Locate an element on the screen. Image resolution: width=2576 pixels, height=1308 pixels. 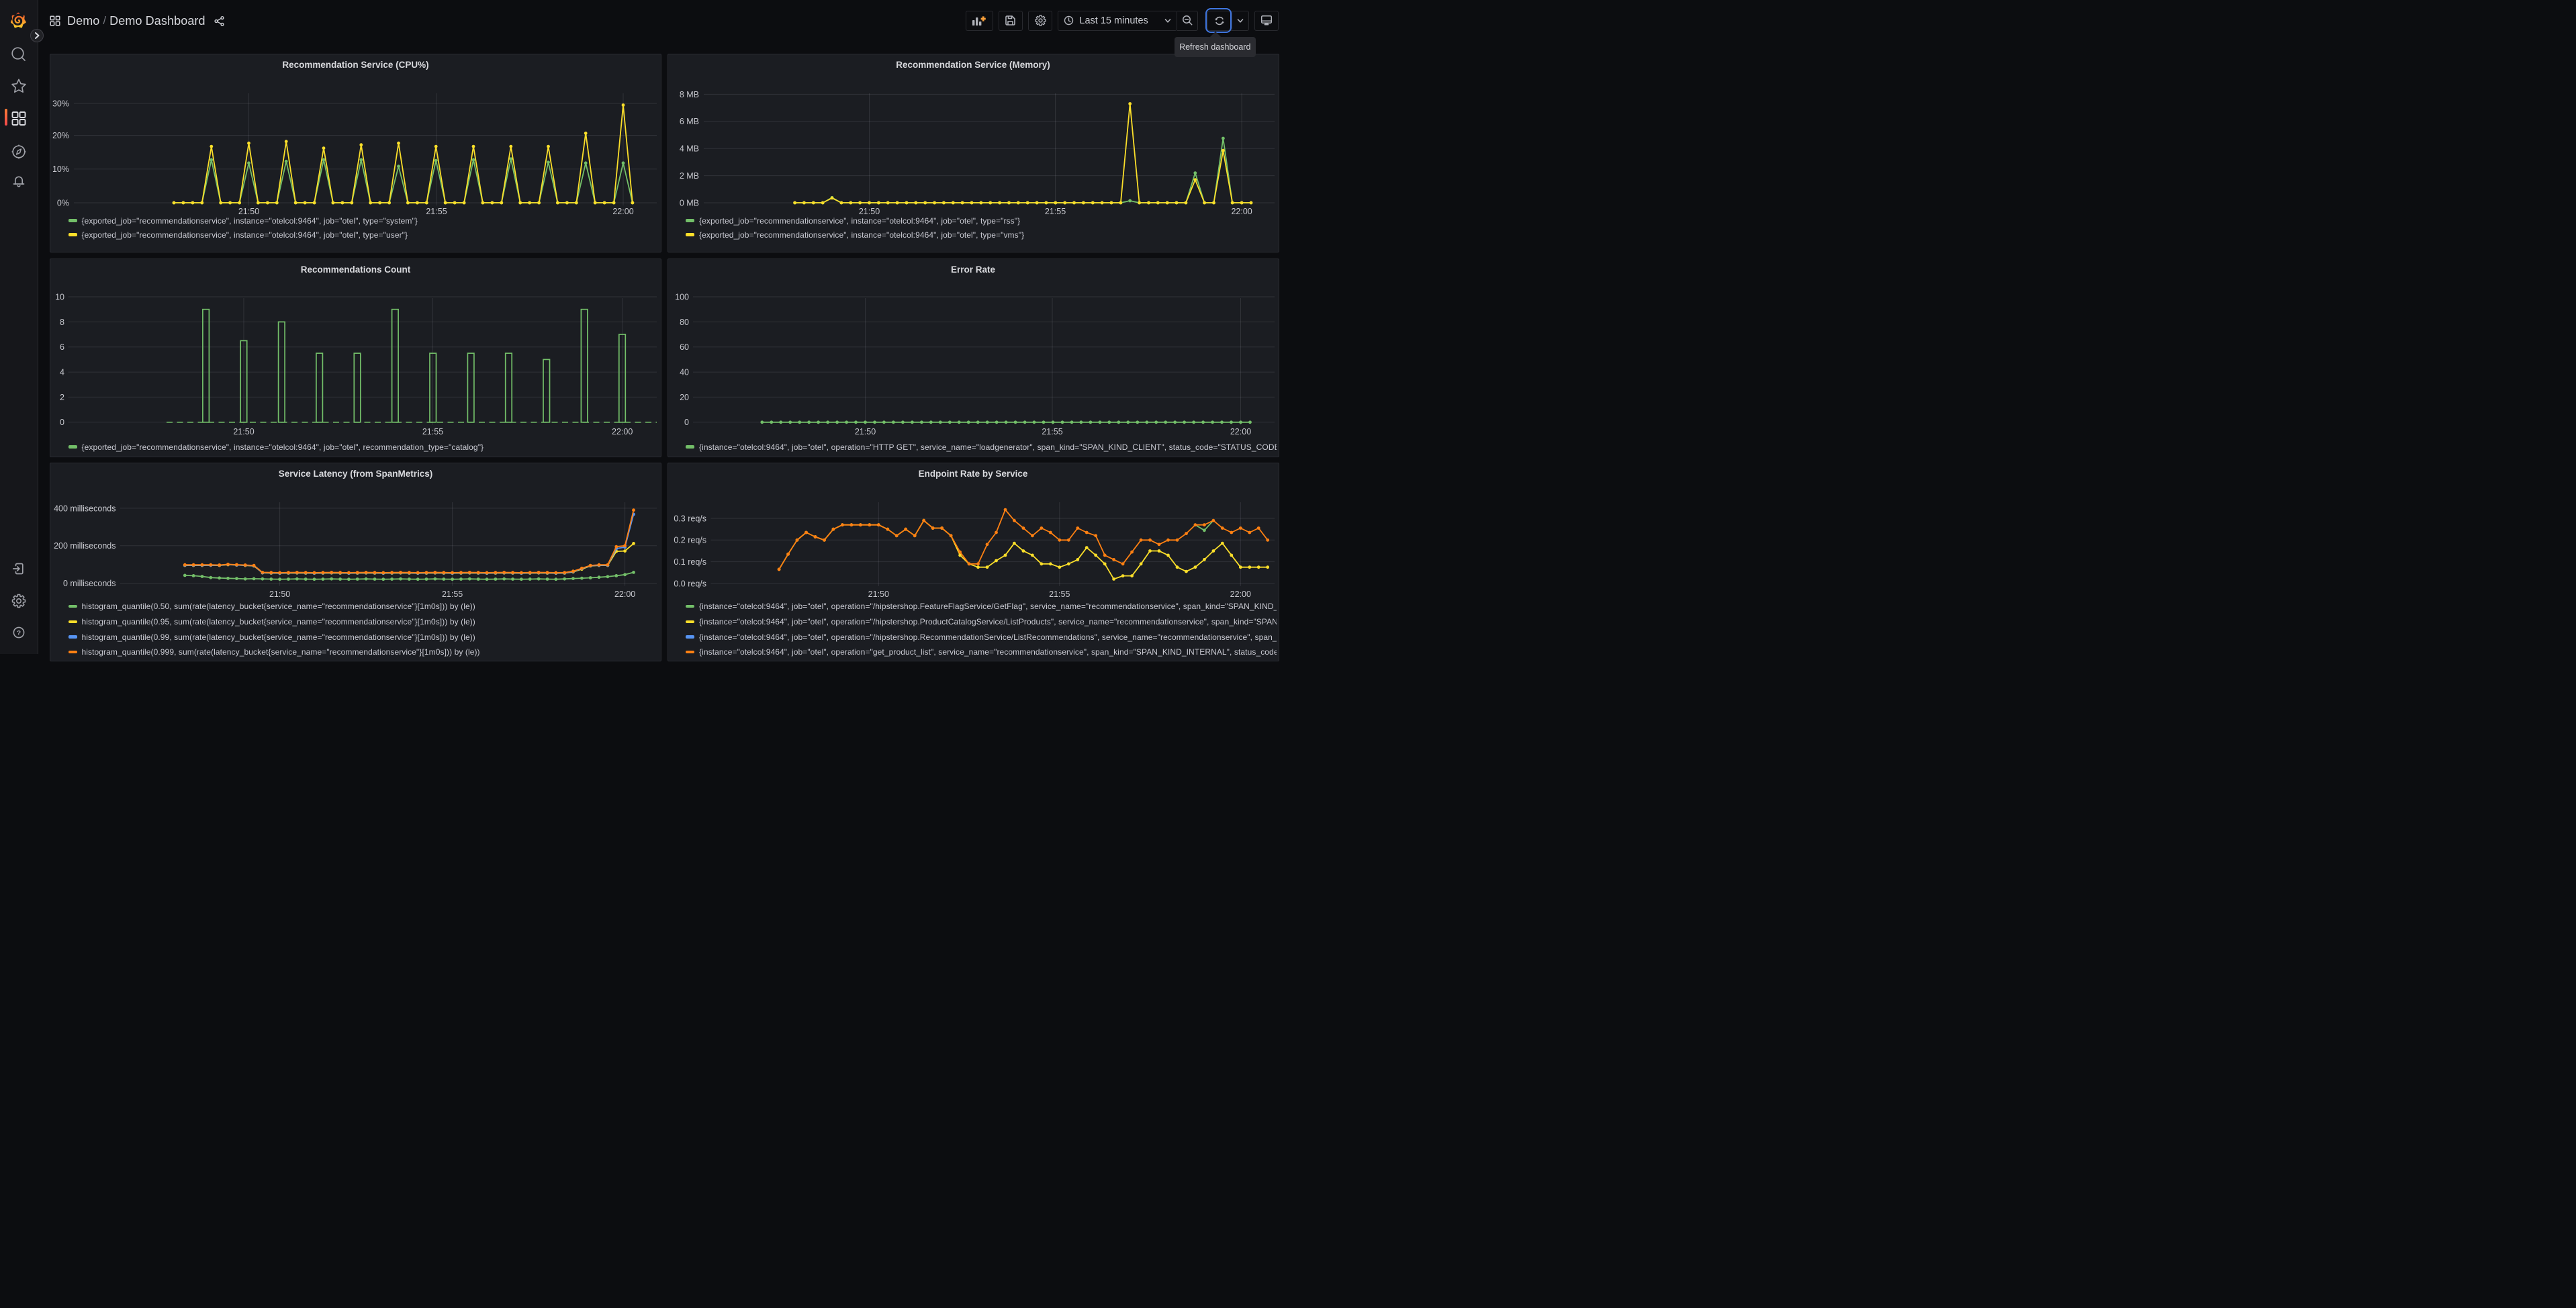
svg-text: 0.2 req/s is located at coordinates (690, 540).